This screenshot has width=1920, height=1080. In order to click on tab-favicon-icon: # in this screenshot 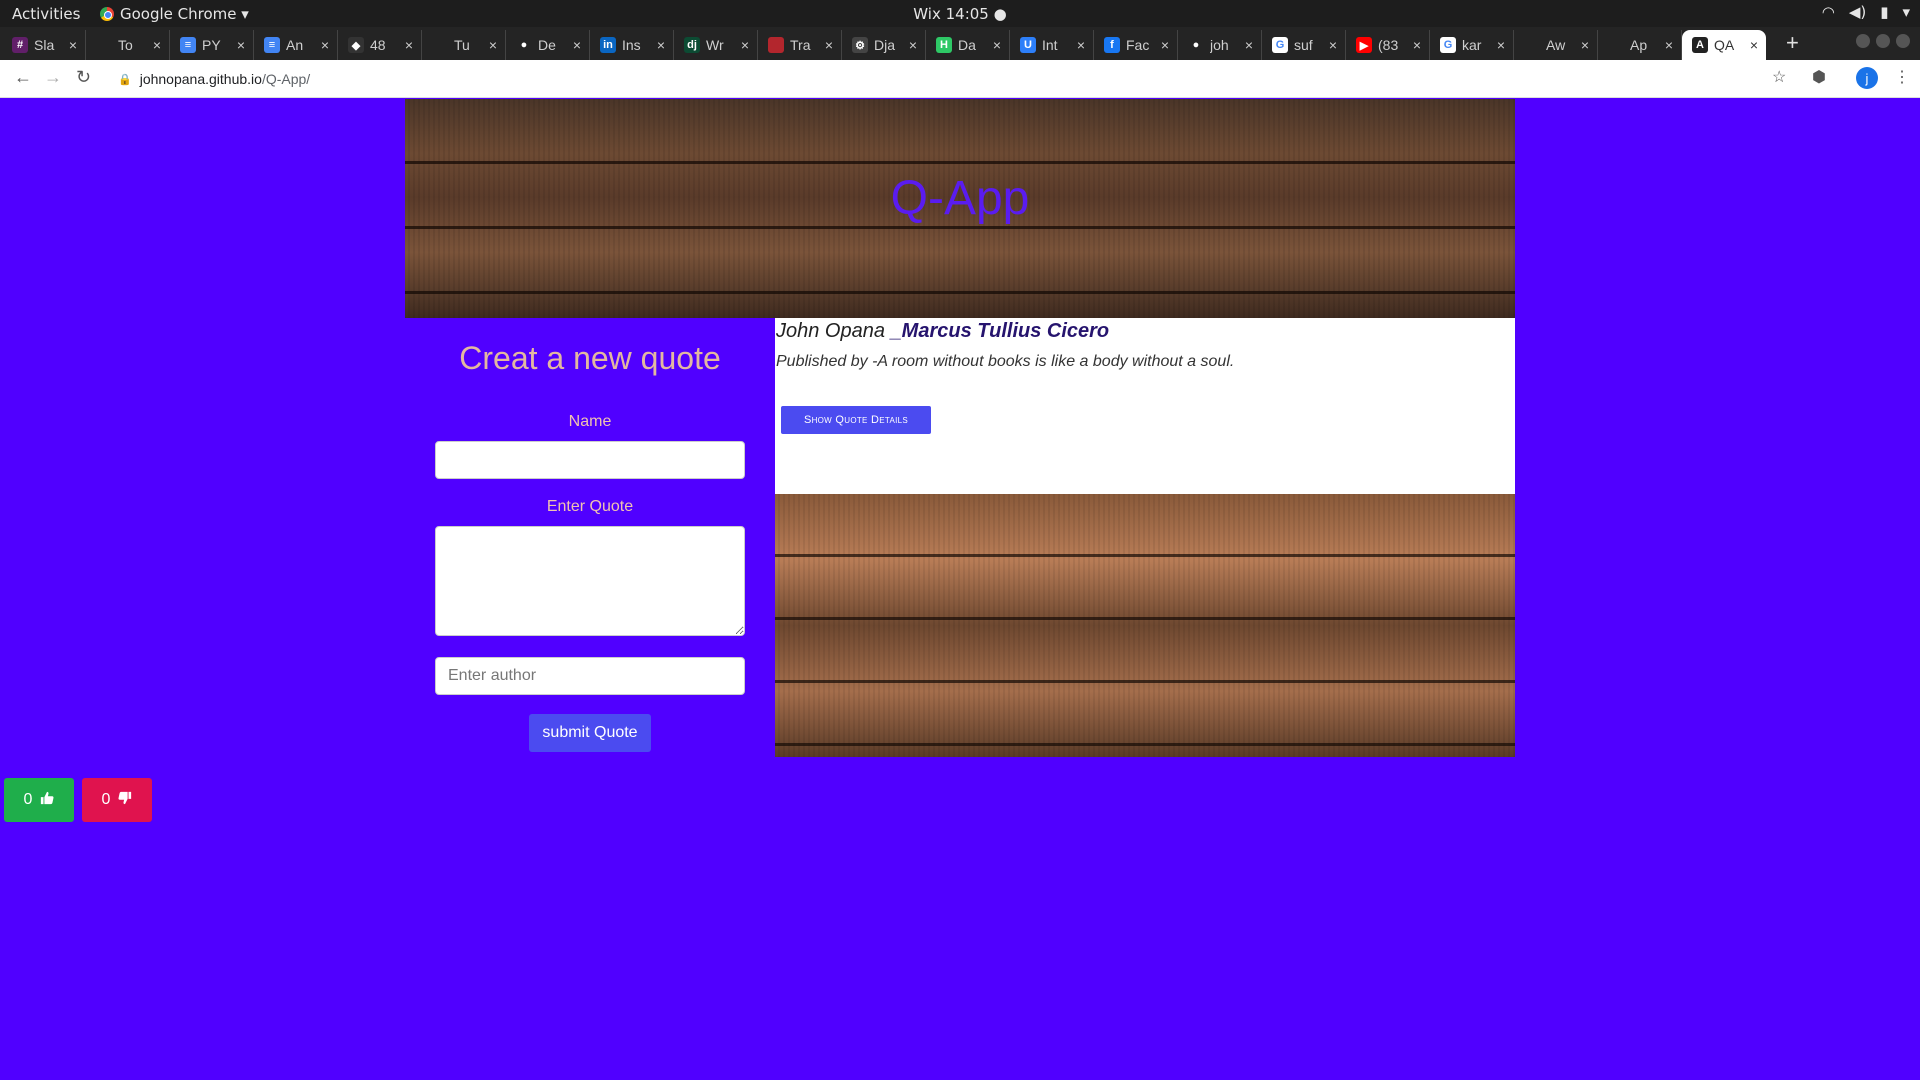, I will do `click(20, 45)`.